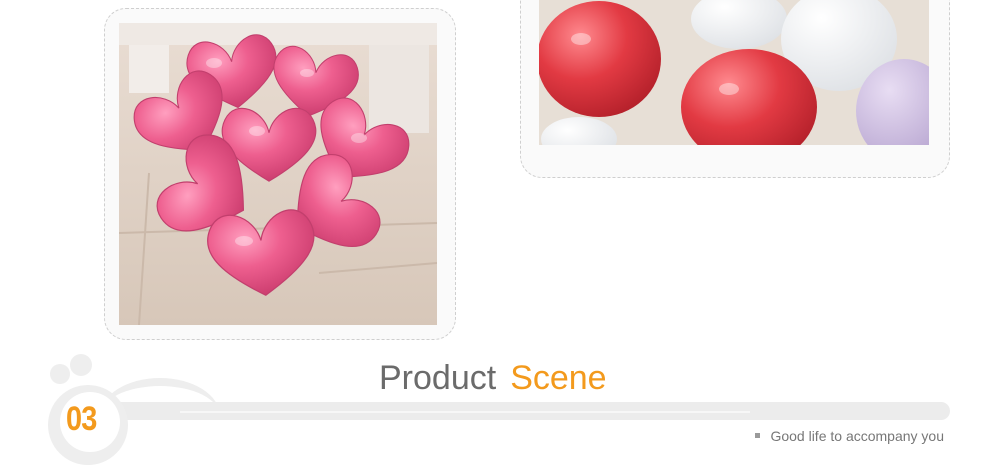 The width and height of the screenshot is (1000, 465). What do you see at coordinates (558, 378) in the screenshot?
I see `section-title-accent: Scene` at bounding box center [558, 378].